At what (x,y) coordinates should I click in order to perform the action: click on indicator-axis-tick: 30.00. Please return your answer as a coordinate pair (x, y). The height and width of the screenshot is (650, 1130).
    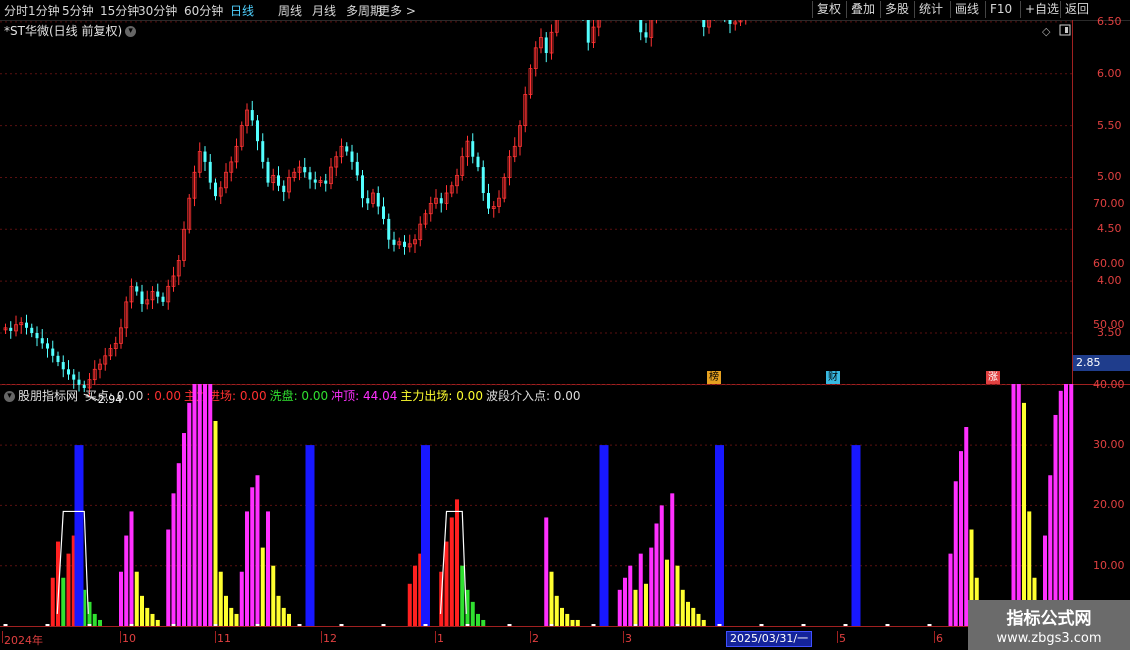
    Looking at the image, I should click on (1109, 445).